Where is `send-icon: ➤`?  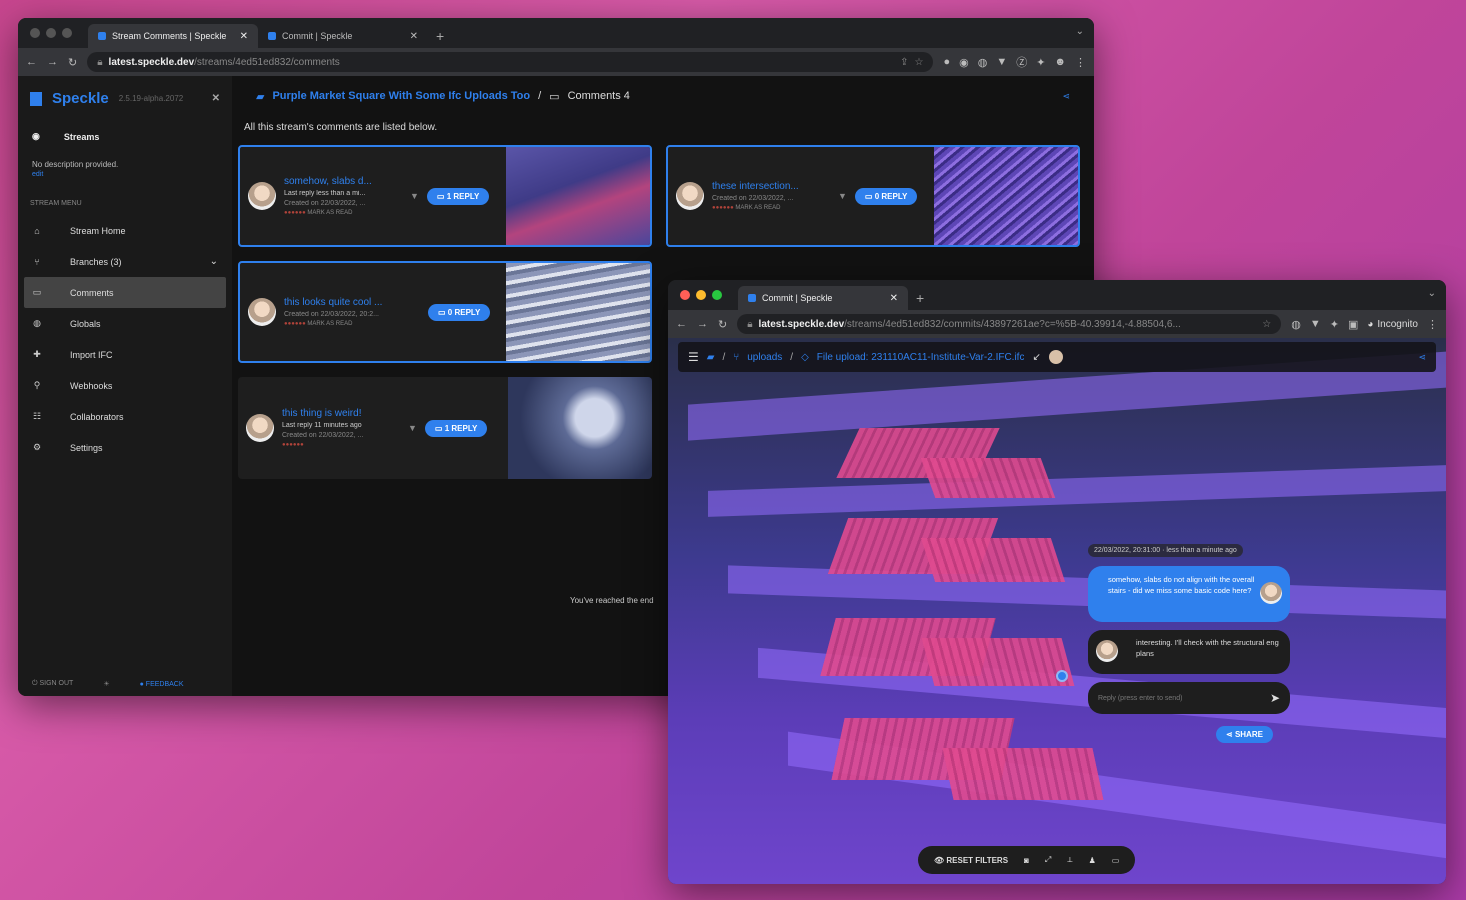 send-icon: ➤ is located at coordinates (1275, 698).